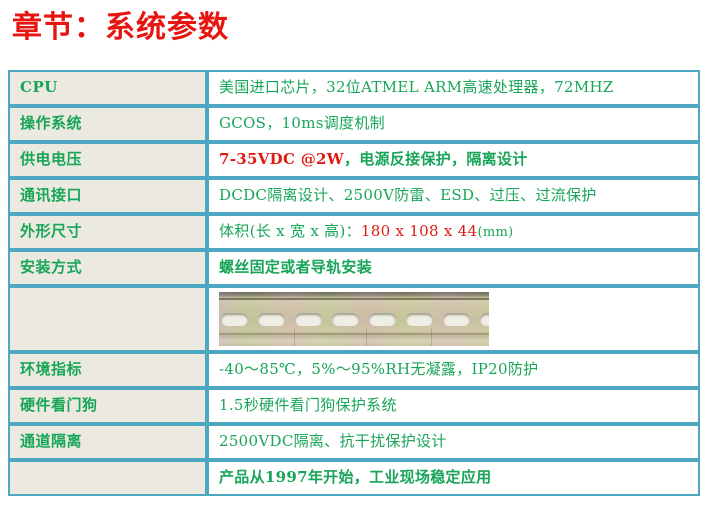 The width and height of the screenshot is (709, 512). What do you see at coordinates (354, 334) in the screenshot?
I see `din-rail-bottom-edge` at bounding box center [354, 334].